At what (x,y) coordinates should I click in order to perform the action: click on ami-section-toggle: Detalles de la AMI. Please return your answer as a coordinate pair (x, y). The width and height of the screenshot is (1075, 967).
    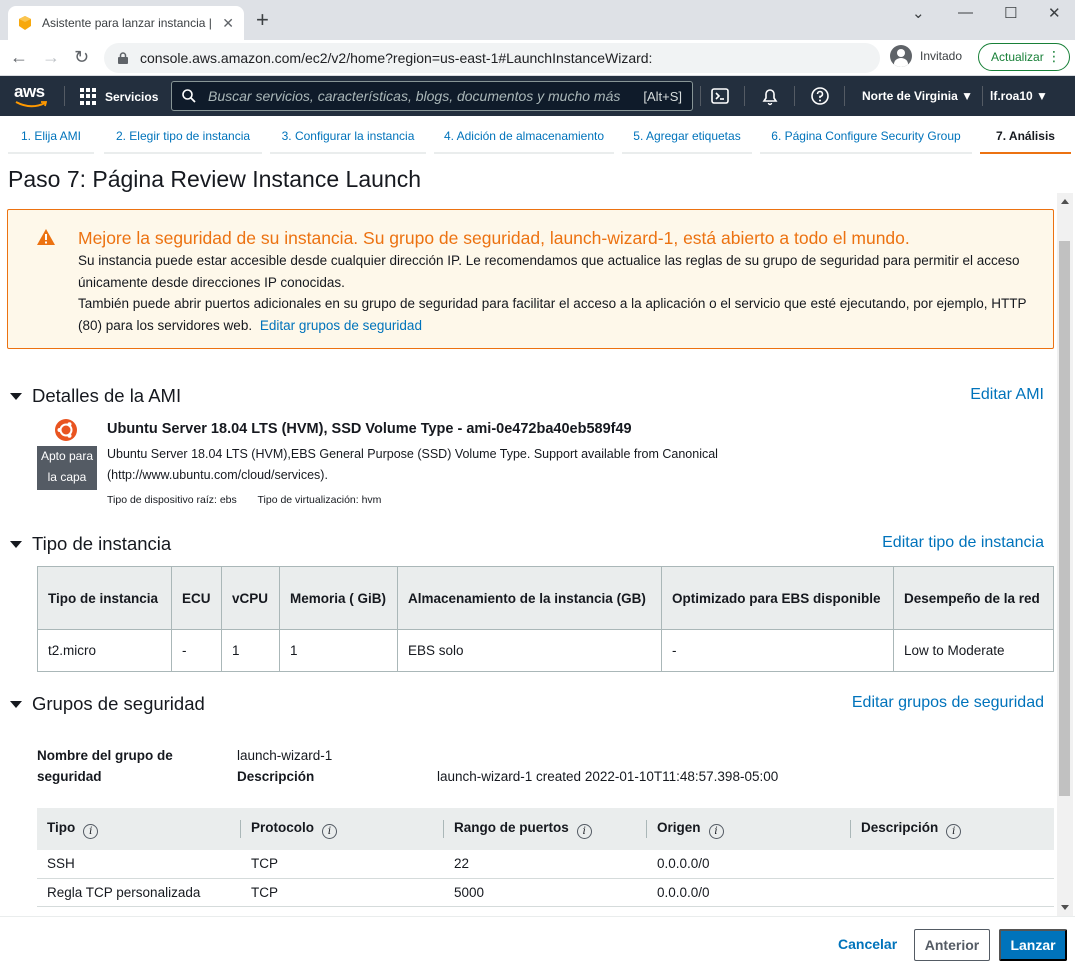
    Looking at the image, I should click on (95, 396).